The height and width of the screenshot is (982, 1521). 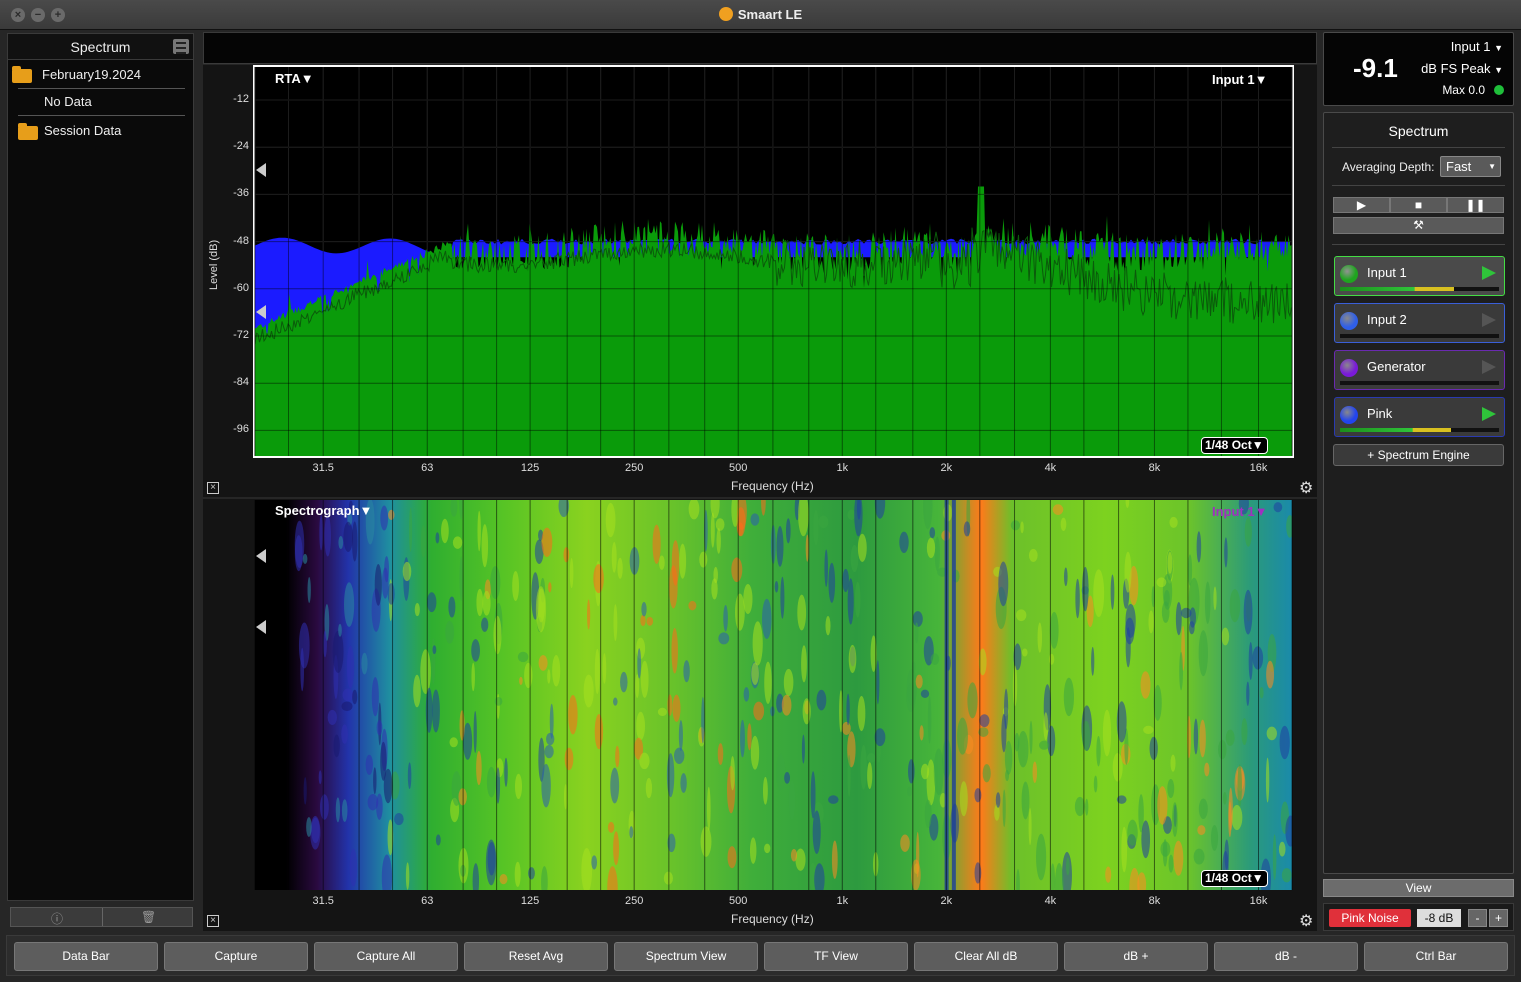 What do you see at coordinates (241, 193) in the screenshot?
I see `y-tick-label: -36` at bounding box center [241, 193].